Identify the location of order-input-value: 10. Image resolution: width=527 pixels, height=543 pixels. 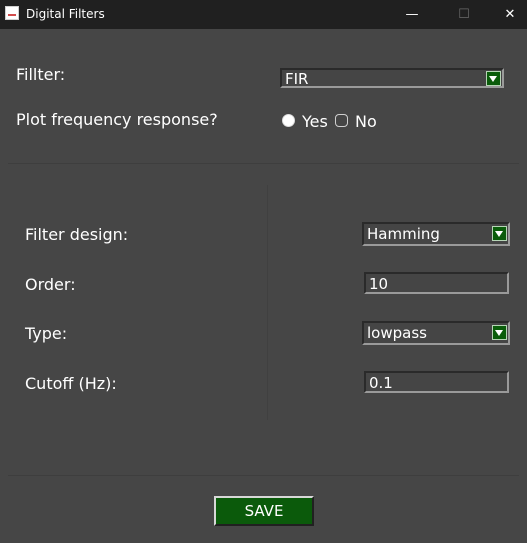
(379, 284).